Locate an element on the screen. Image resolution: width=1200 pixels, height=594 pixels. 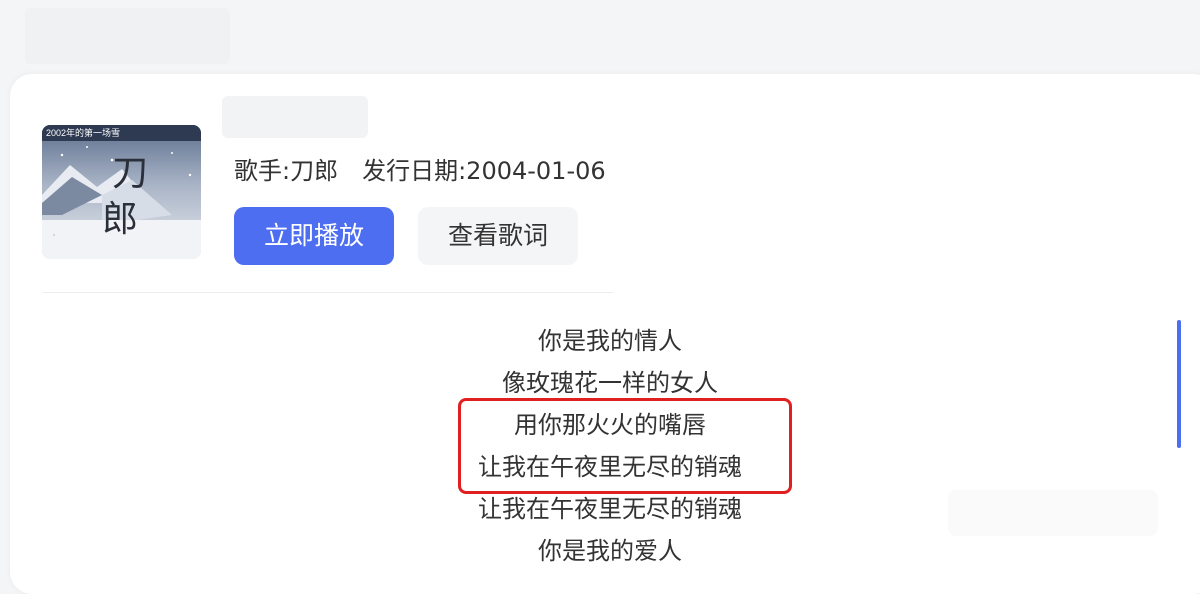
blurred-song-title is located at coordinates (295, 117).